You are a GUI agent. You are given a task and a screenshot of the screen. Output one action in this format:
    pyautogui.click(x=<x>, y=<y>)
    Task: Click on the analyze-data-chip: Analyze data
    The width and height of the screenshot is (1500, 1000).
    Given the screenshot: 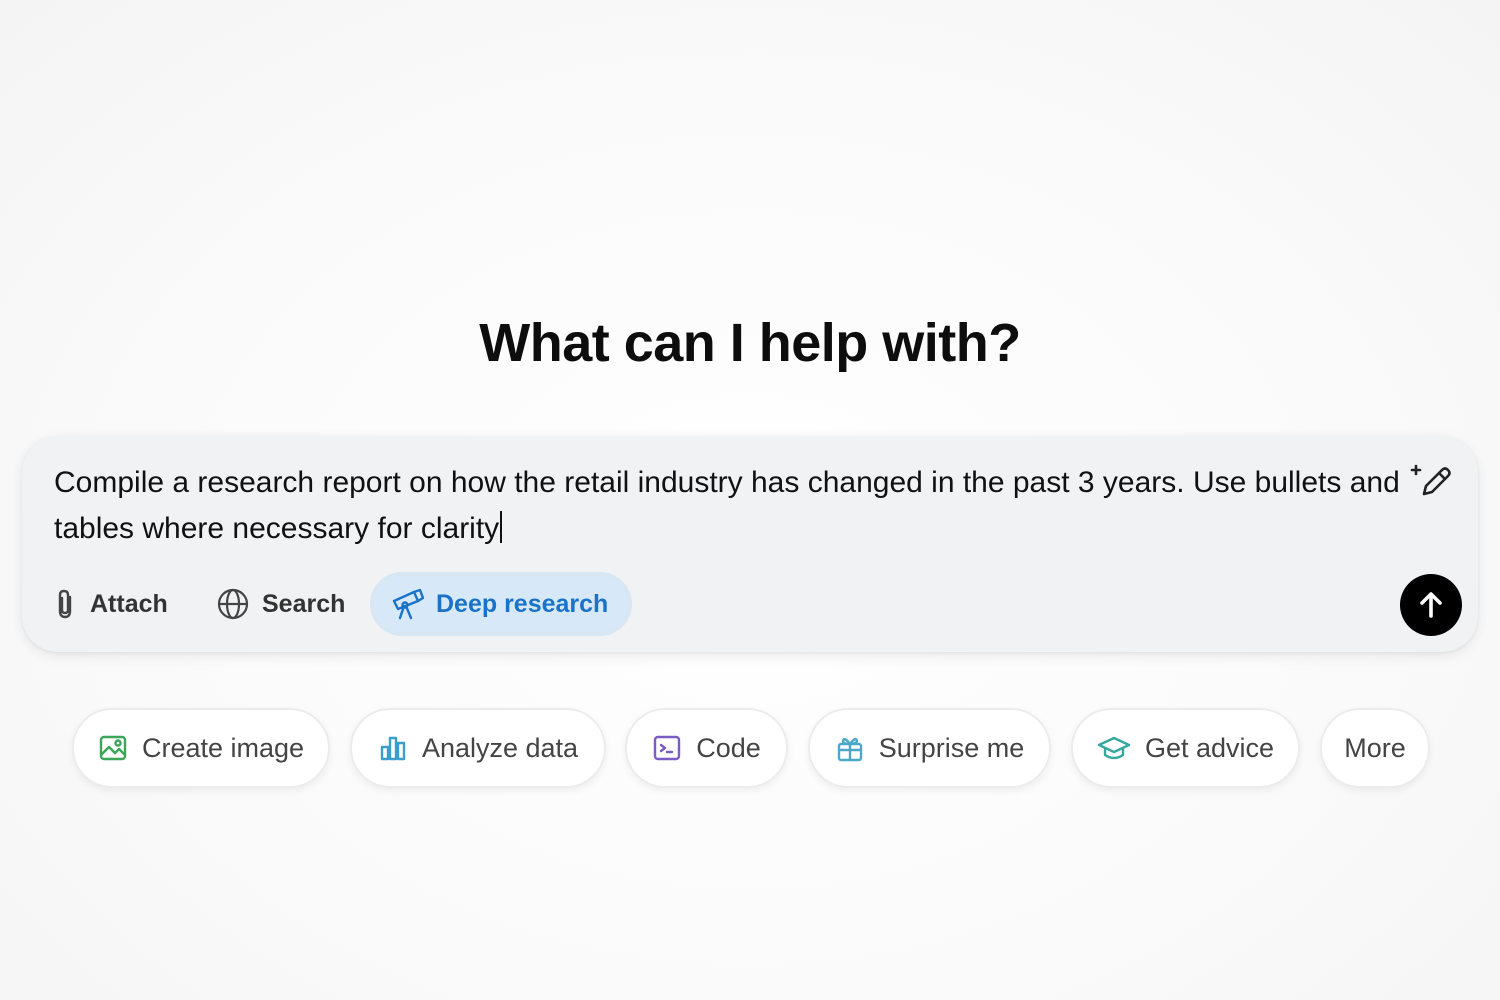 What is the action you would take?
    pyautogui.click(x=478, y=748)
    